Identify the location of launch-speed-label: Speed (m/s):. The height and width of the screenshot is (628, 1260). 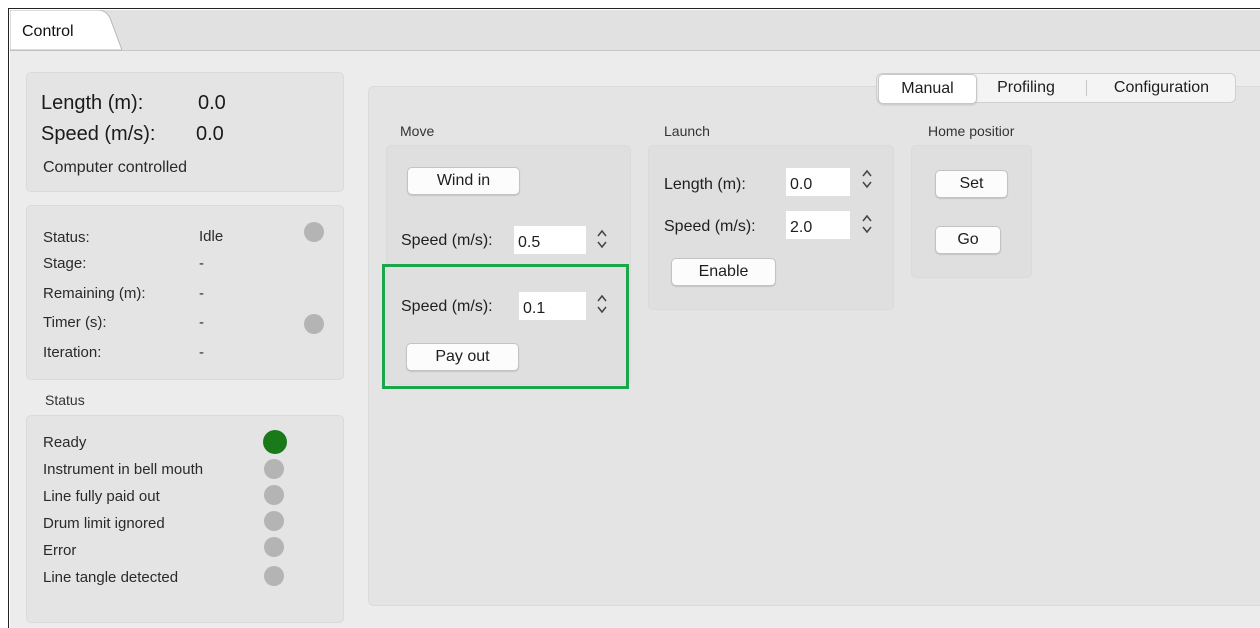
(710, 226).